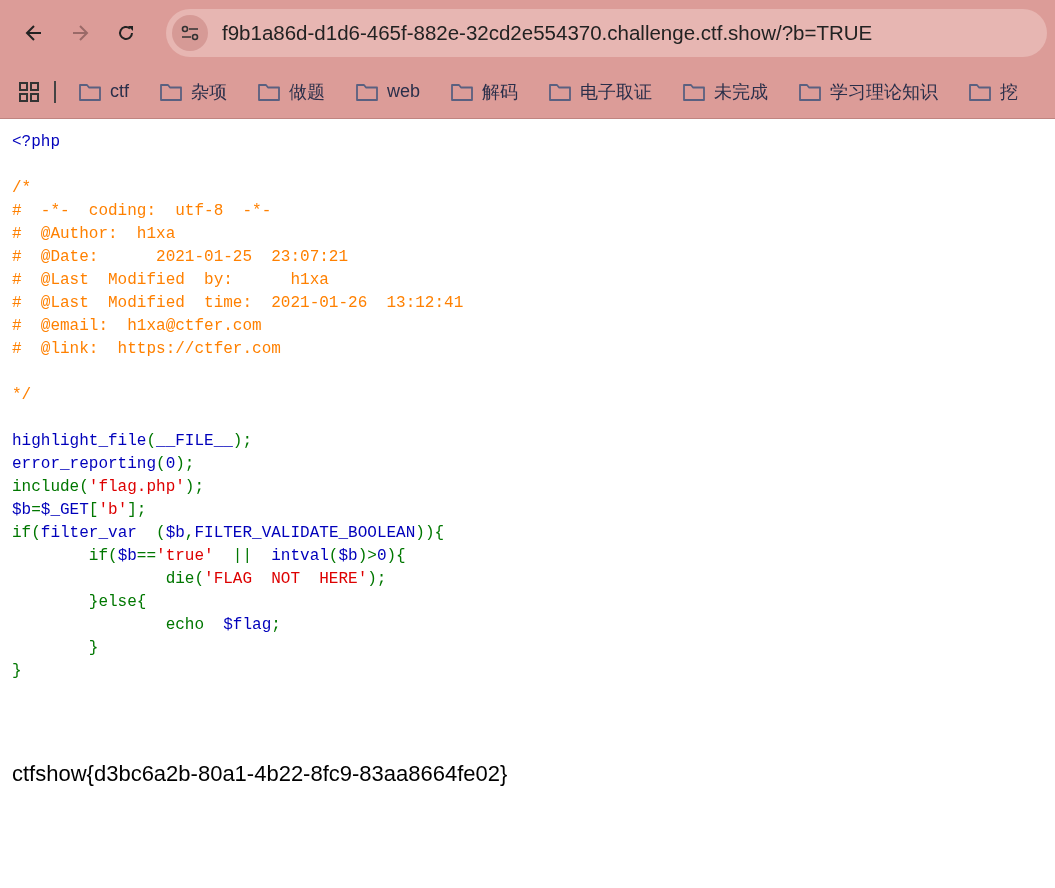 The width and height of the screenshot is (1055, 888). I want to click on bookmark-folder: 电子取证, so click(600, 91).